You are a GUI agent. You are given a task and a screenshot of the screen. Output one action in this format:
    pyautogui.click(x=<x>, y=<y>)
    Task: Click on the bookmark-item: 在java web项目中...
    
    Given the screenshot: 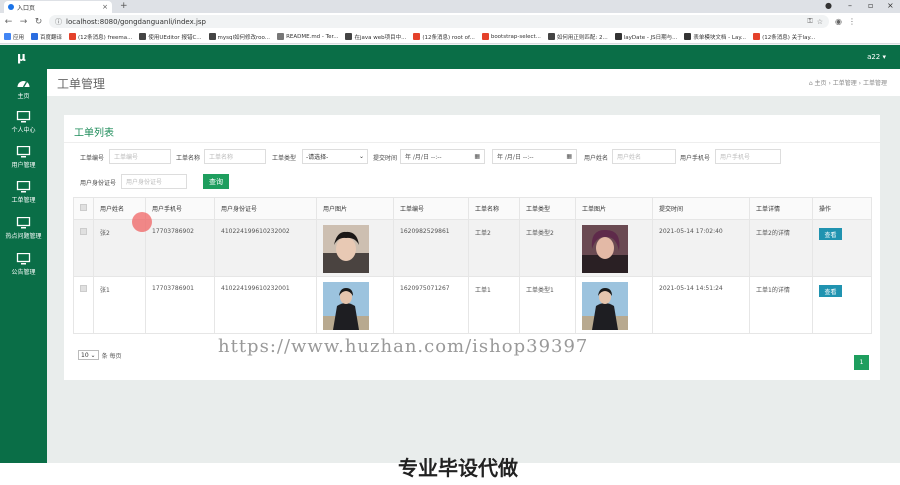 What is the action you would take?
    pyautogui.click(x=375, y=37)
    